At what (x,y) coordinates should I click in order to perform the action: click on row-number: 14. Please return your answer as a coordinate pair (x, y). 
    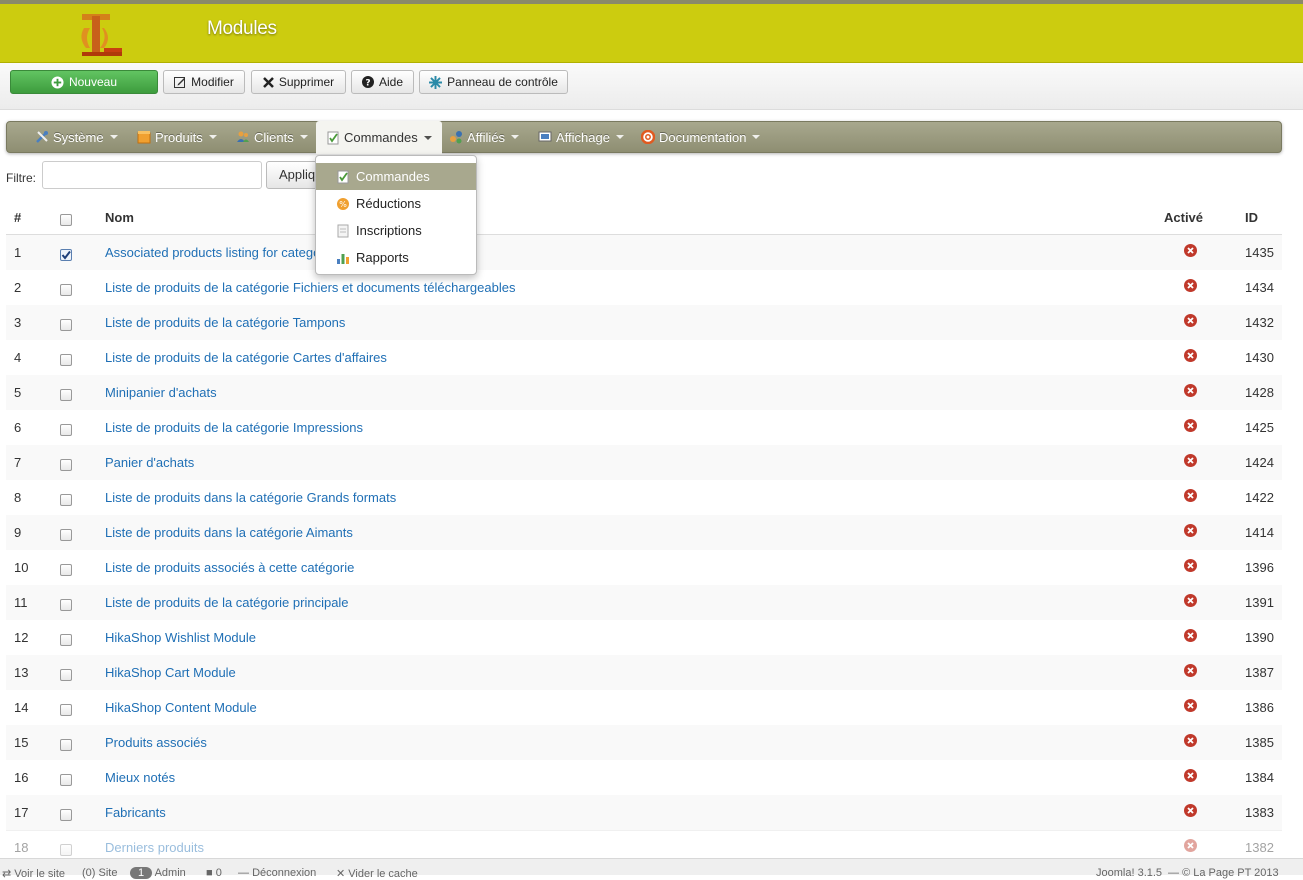
    Looking at the image, I should click on (21, 707).